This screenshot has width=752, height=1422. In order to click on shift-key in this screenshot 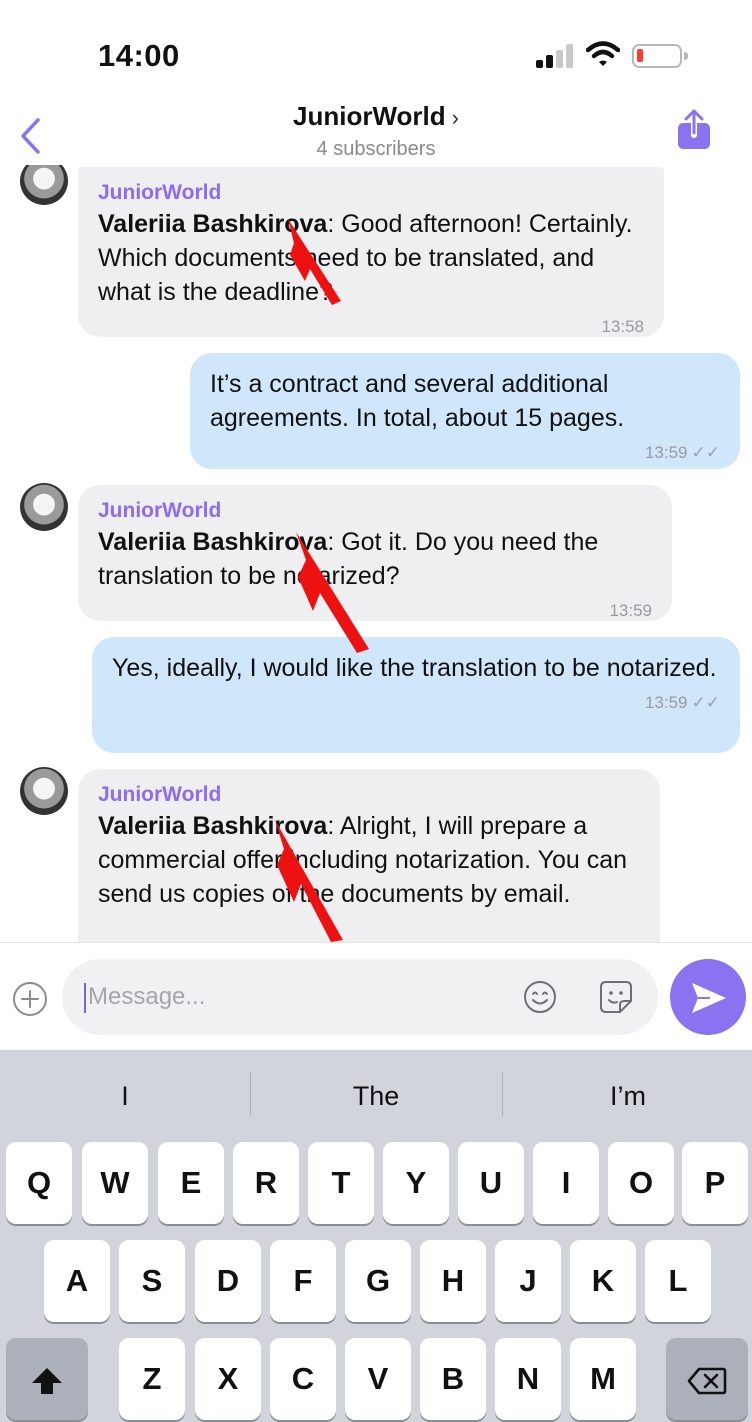, I will do `click(47, 1379)`.